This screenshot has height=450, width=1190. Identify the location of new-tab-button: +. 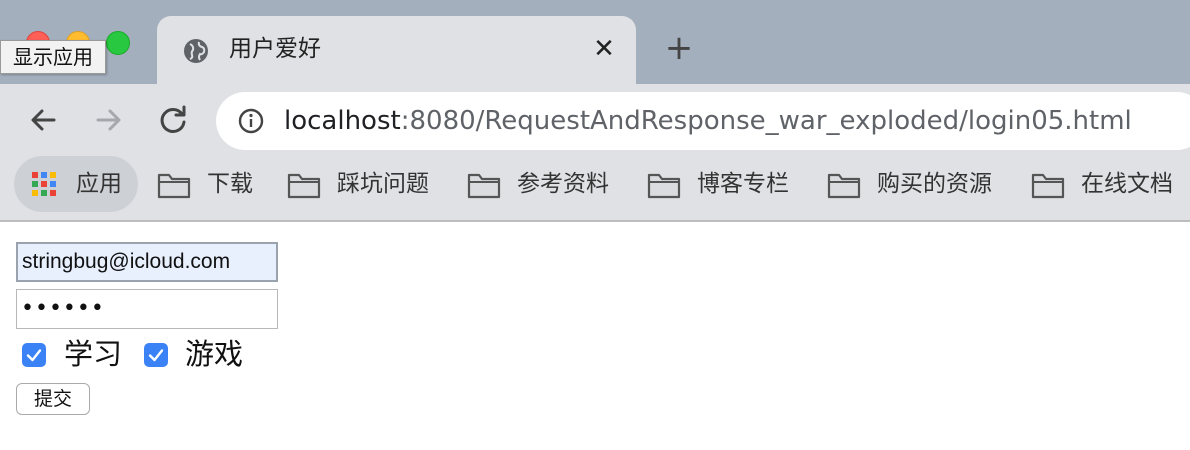
(679, 49).